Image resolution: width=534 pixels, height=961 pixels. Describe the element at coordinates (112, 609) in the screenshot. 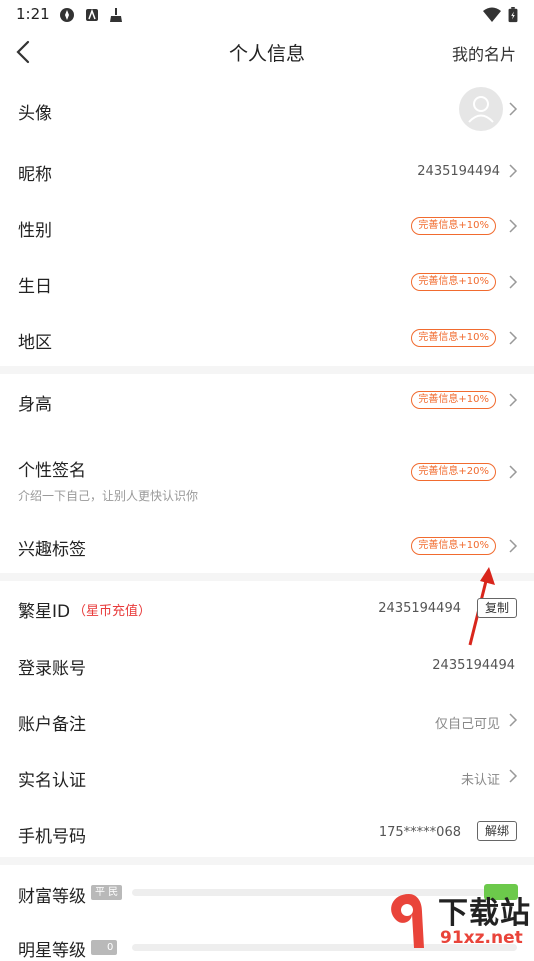

I see `recharge-link: （星币充值）` at that location.